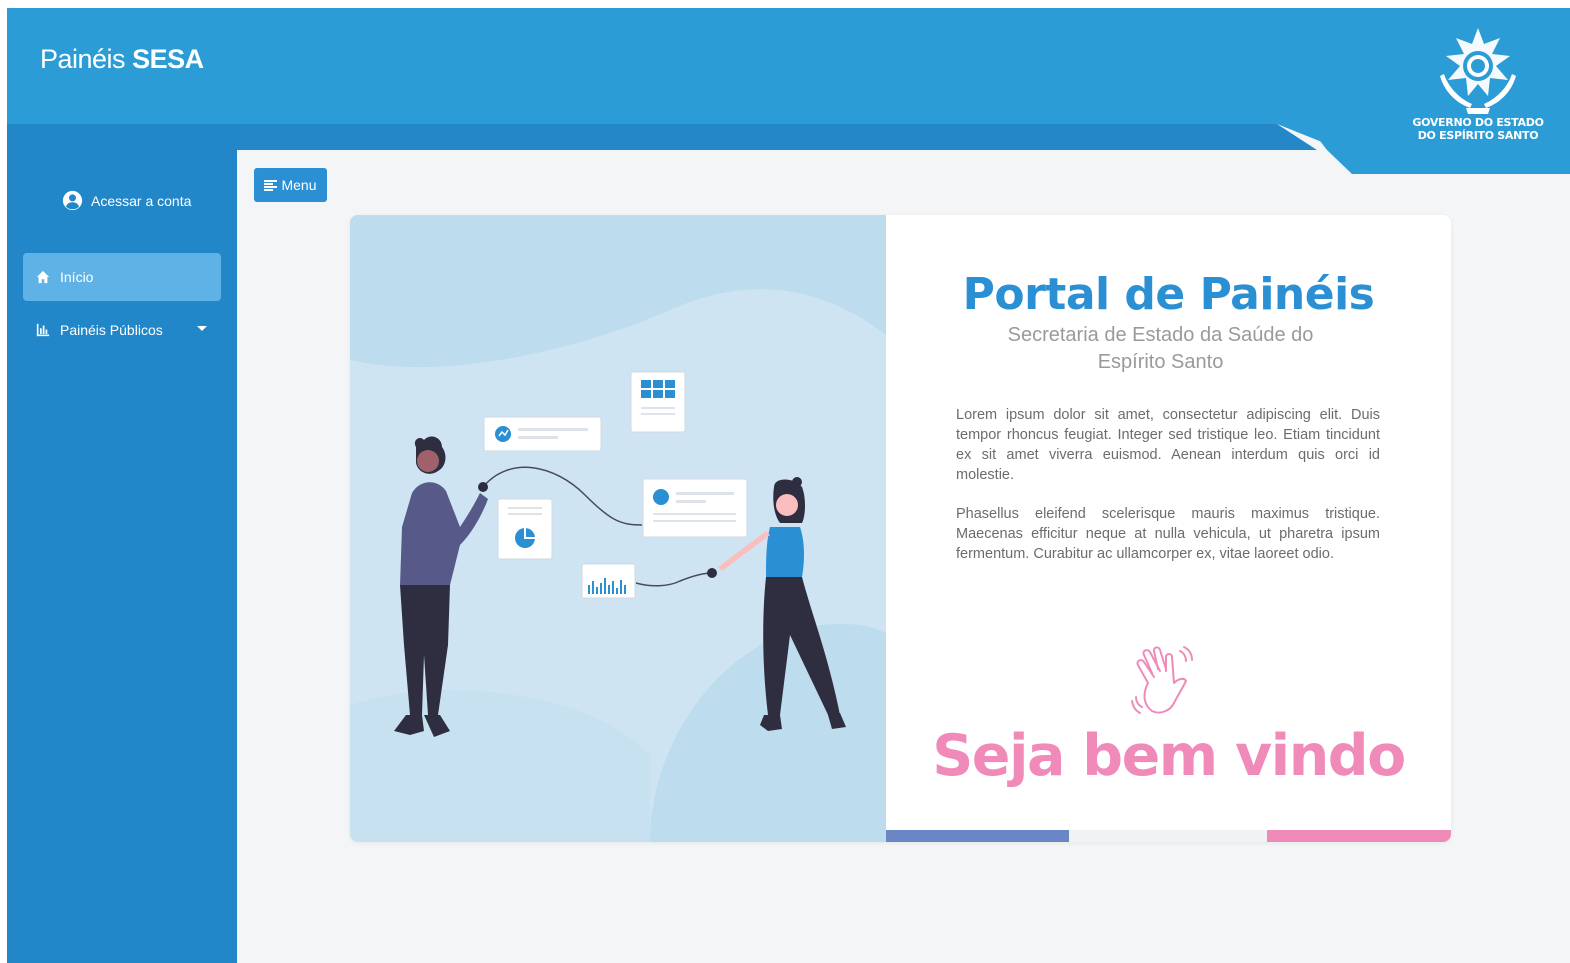  Describe the element at coordinates (111, 330) in the screenshot. I see `sidebar-item-label: Painéis Públicos` at that location.